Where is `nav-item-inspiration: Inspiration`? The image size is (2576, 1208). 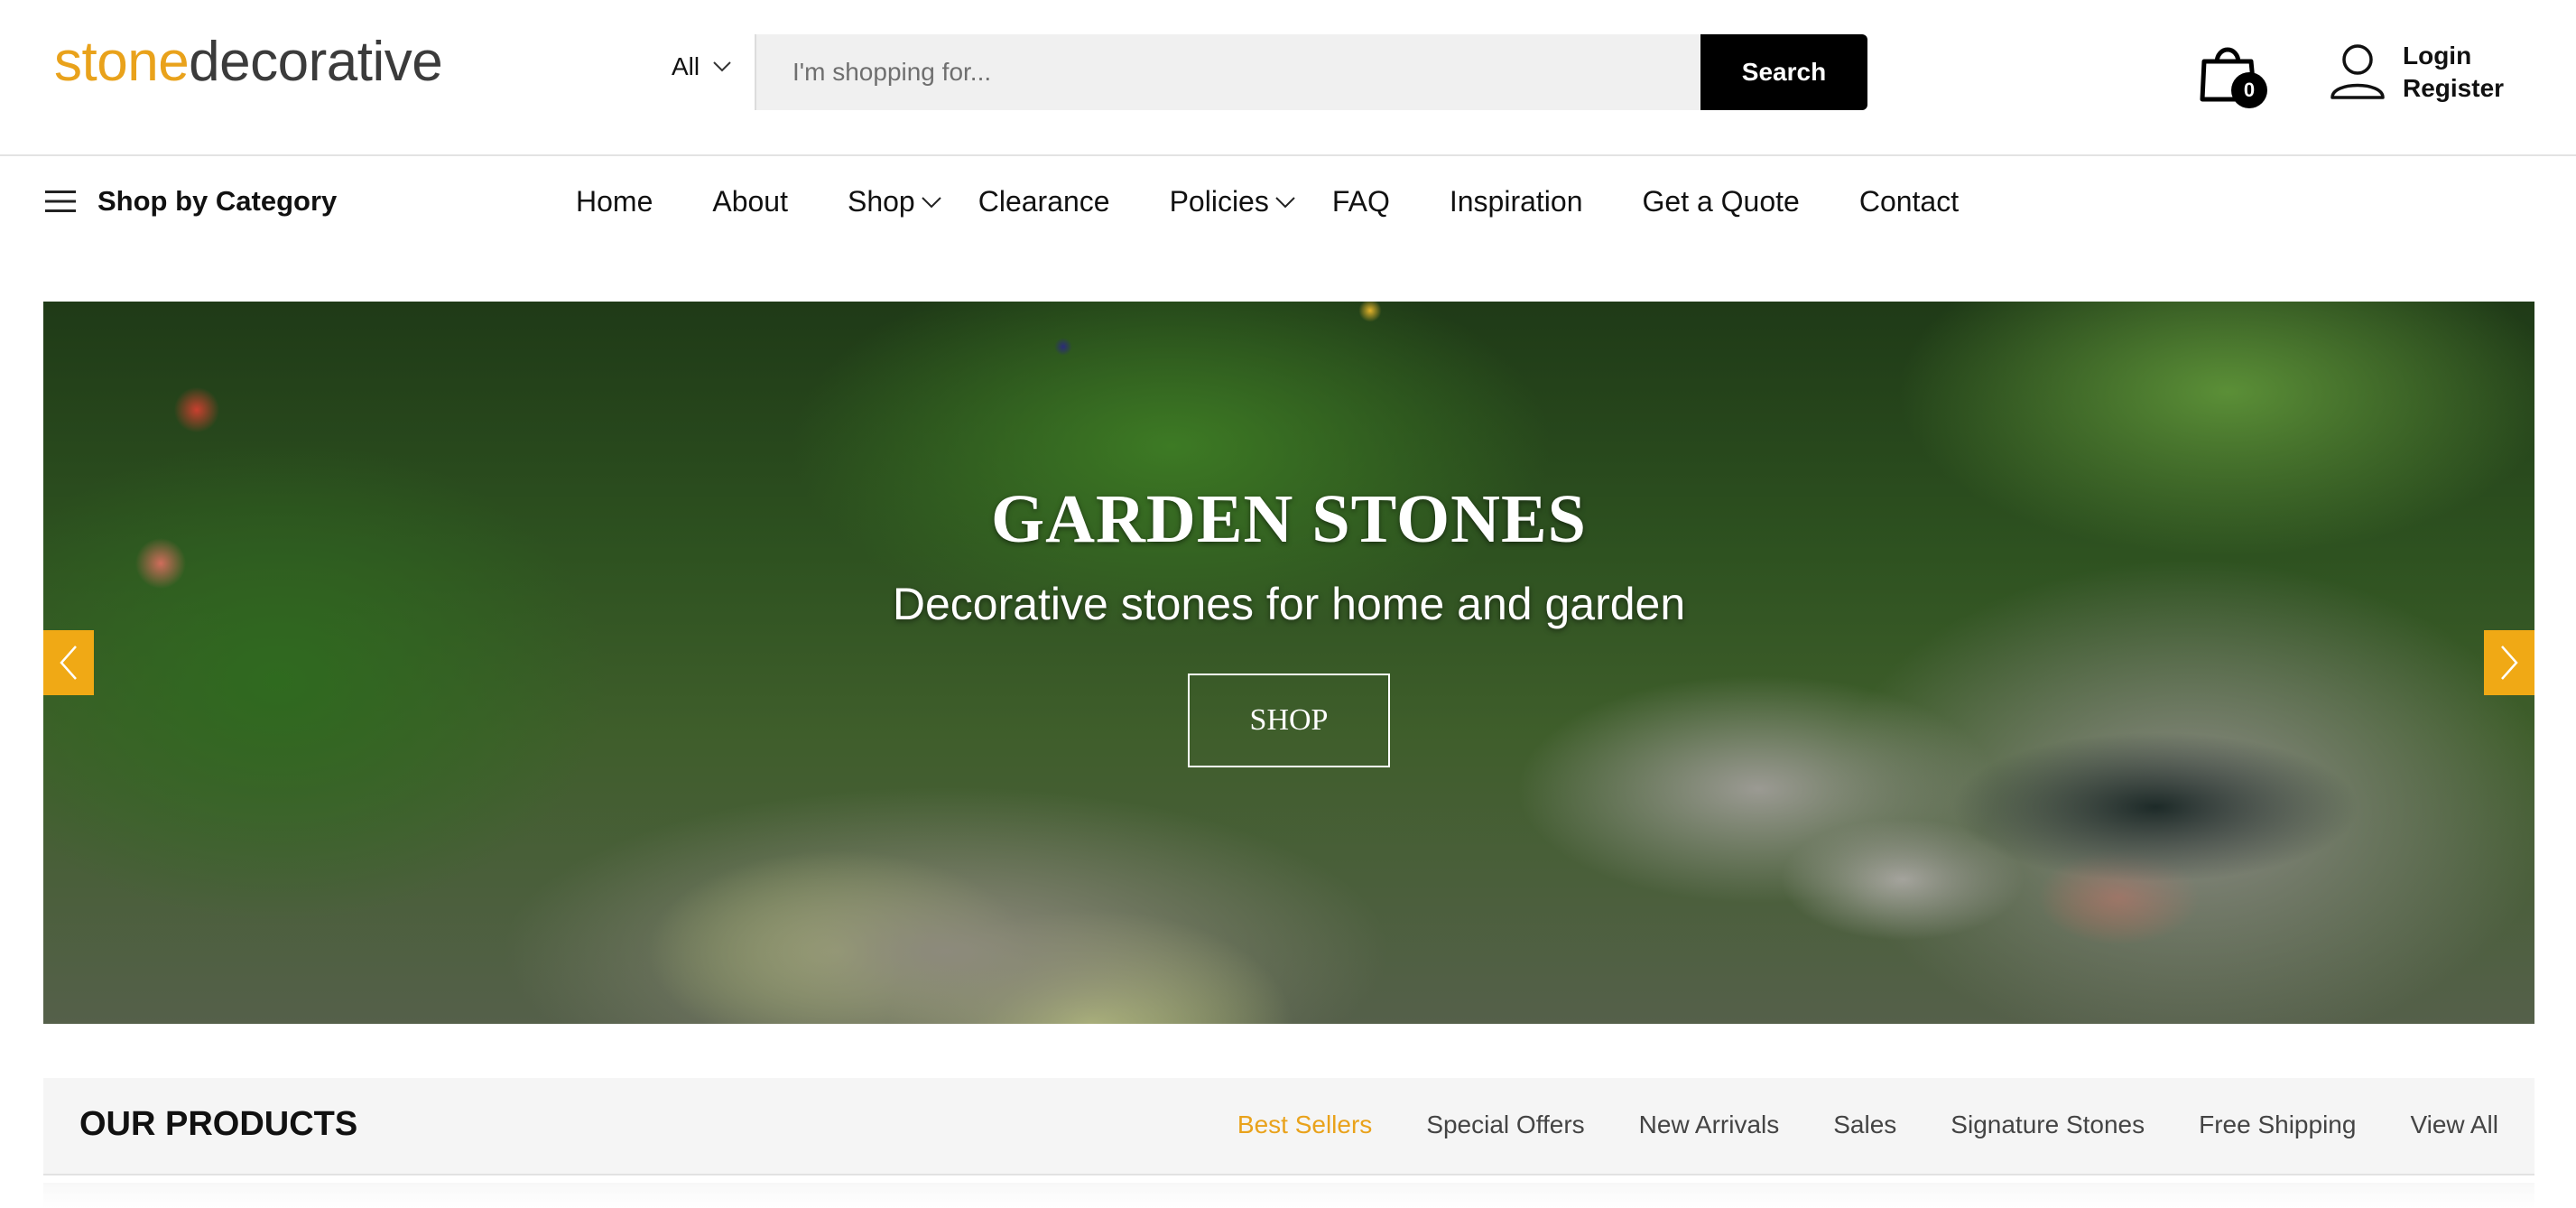
nav-item-inspiration: Inspiration is located at coordinates (1516, 201).